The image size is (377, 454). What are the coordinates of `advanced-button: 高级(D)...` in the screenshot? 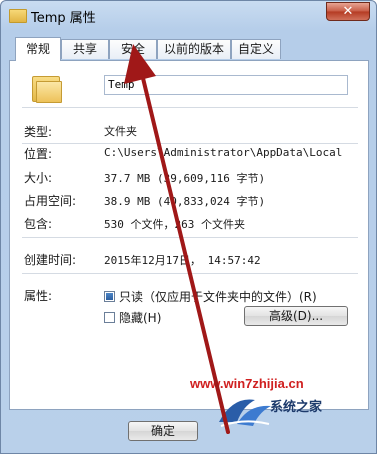 It's located at (296, 316).